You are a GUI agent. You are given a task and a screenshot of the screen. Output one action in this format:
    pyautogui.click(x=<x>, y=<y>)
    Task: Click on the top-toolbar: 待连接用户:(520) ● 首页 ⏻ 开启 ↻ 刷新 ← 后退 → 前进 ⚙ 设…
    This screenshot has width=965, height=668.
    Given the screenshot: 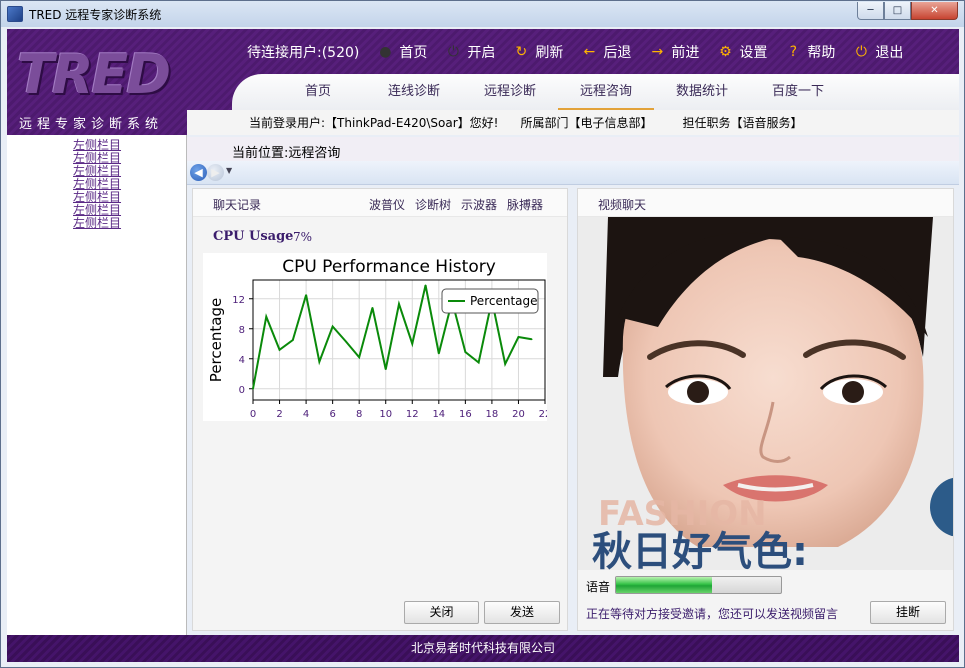 What is the action you would take?
    pyautogui.click(x=584, y=52)
    